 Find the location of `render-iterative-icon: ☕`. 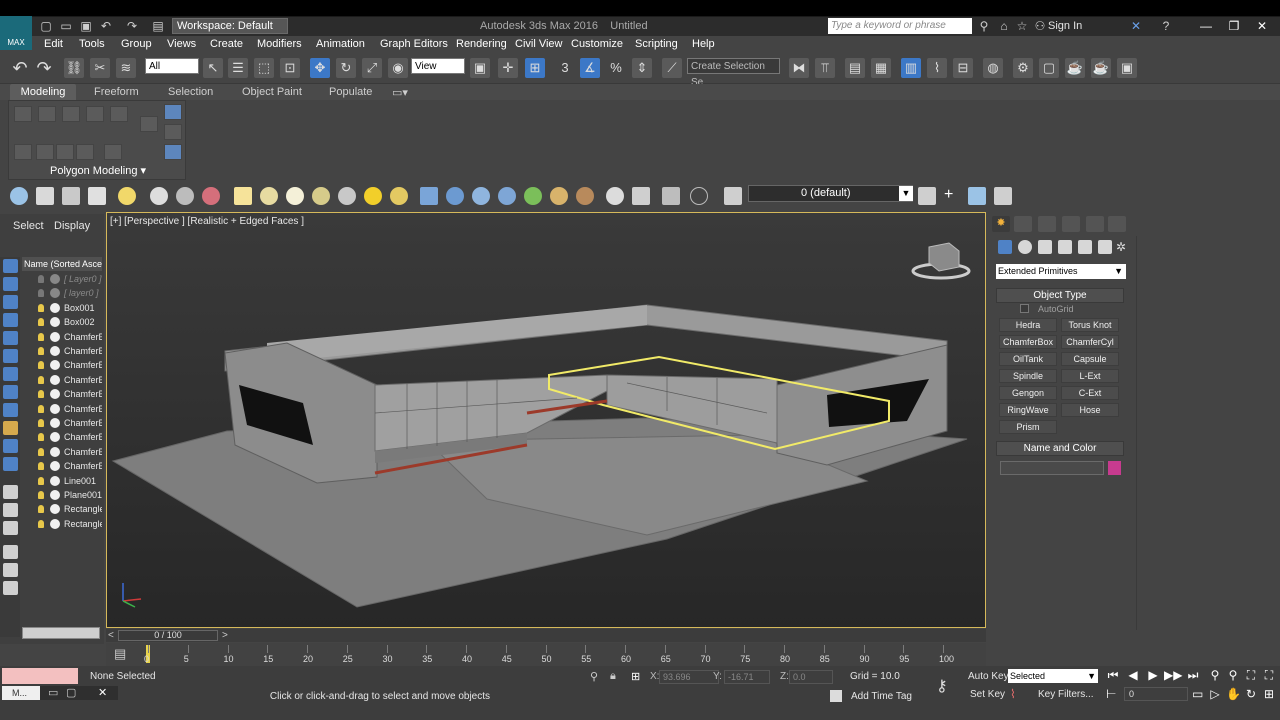

render-iterative-icon: ☕ is located at coordinates (1101, 68).